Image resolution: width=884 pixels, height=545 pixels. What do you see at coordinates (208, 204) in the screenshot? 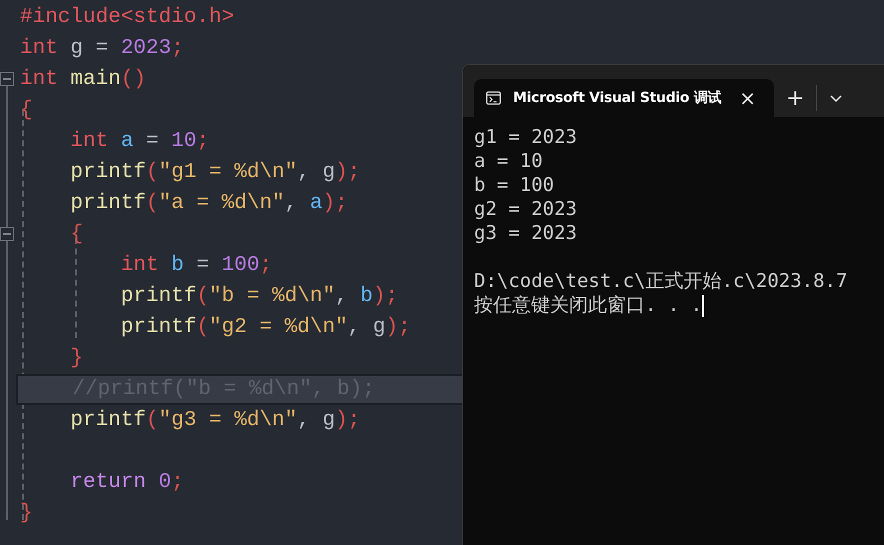
I see `code-line: printf("a = %d\n", a);` at bounding box center [208, 204].